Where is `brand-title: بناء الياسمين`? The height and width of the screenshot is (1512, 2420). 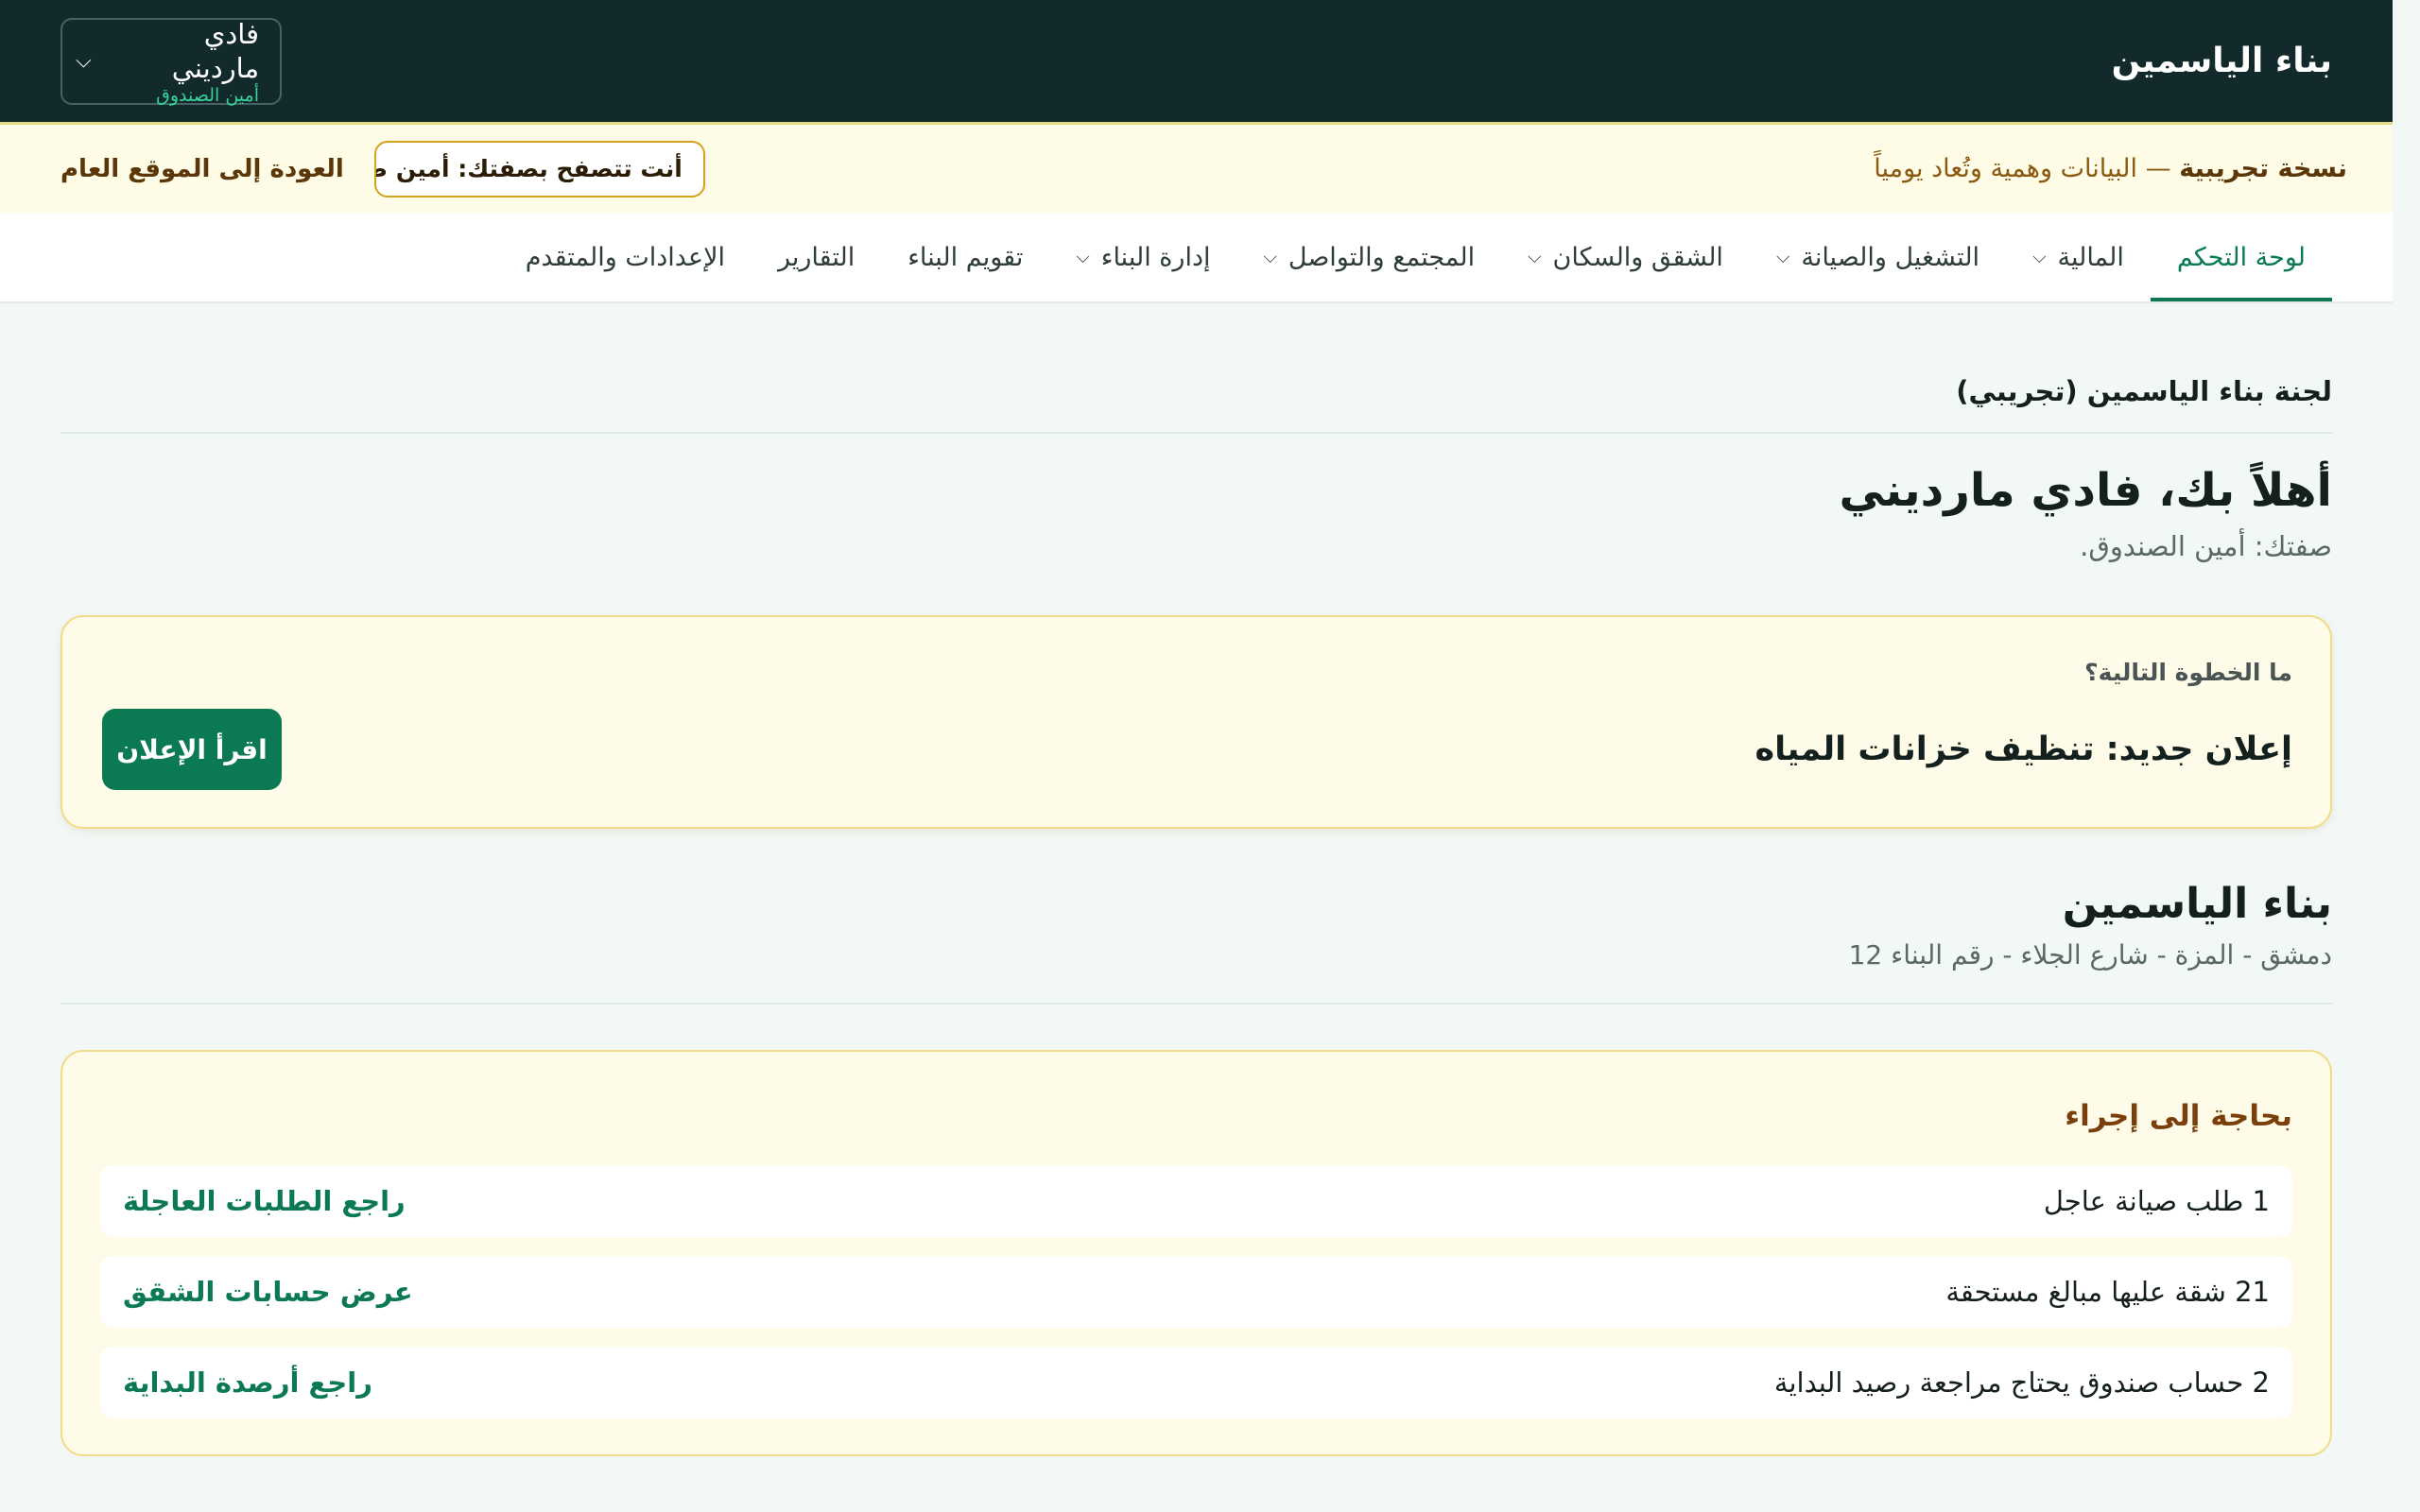
brand-title: بناء الياسمين is located at coordinates (2221, 61).